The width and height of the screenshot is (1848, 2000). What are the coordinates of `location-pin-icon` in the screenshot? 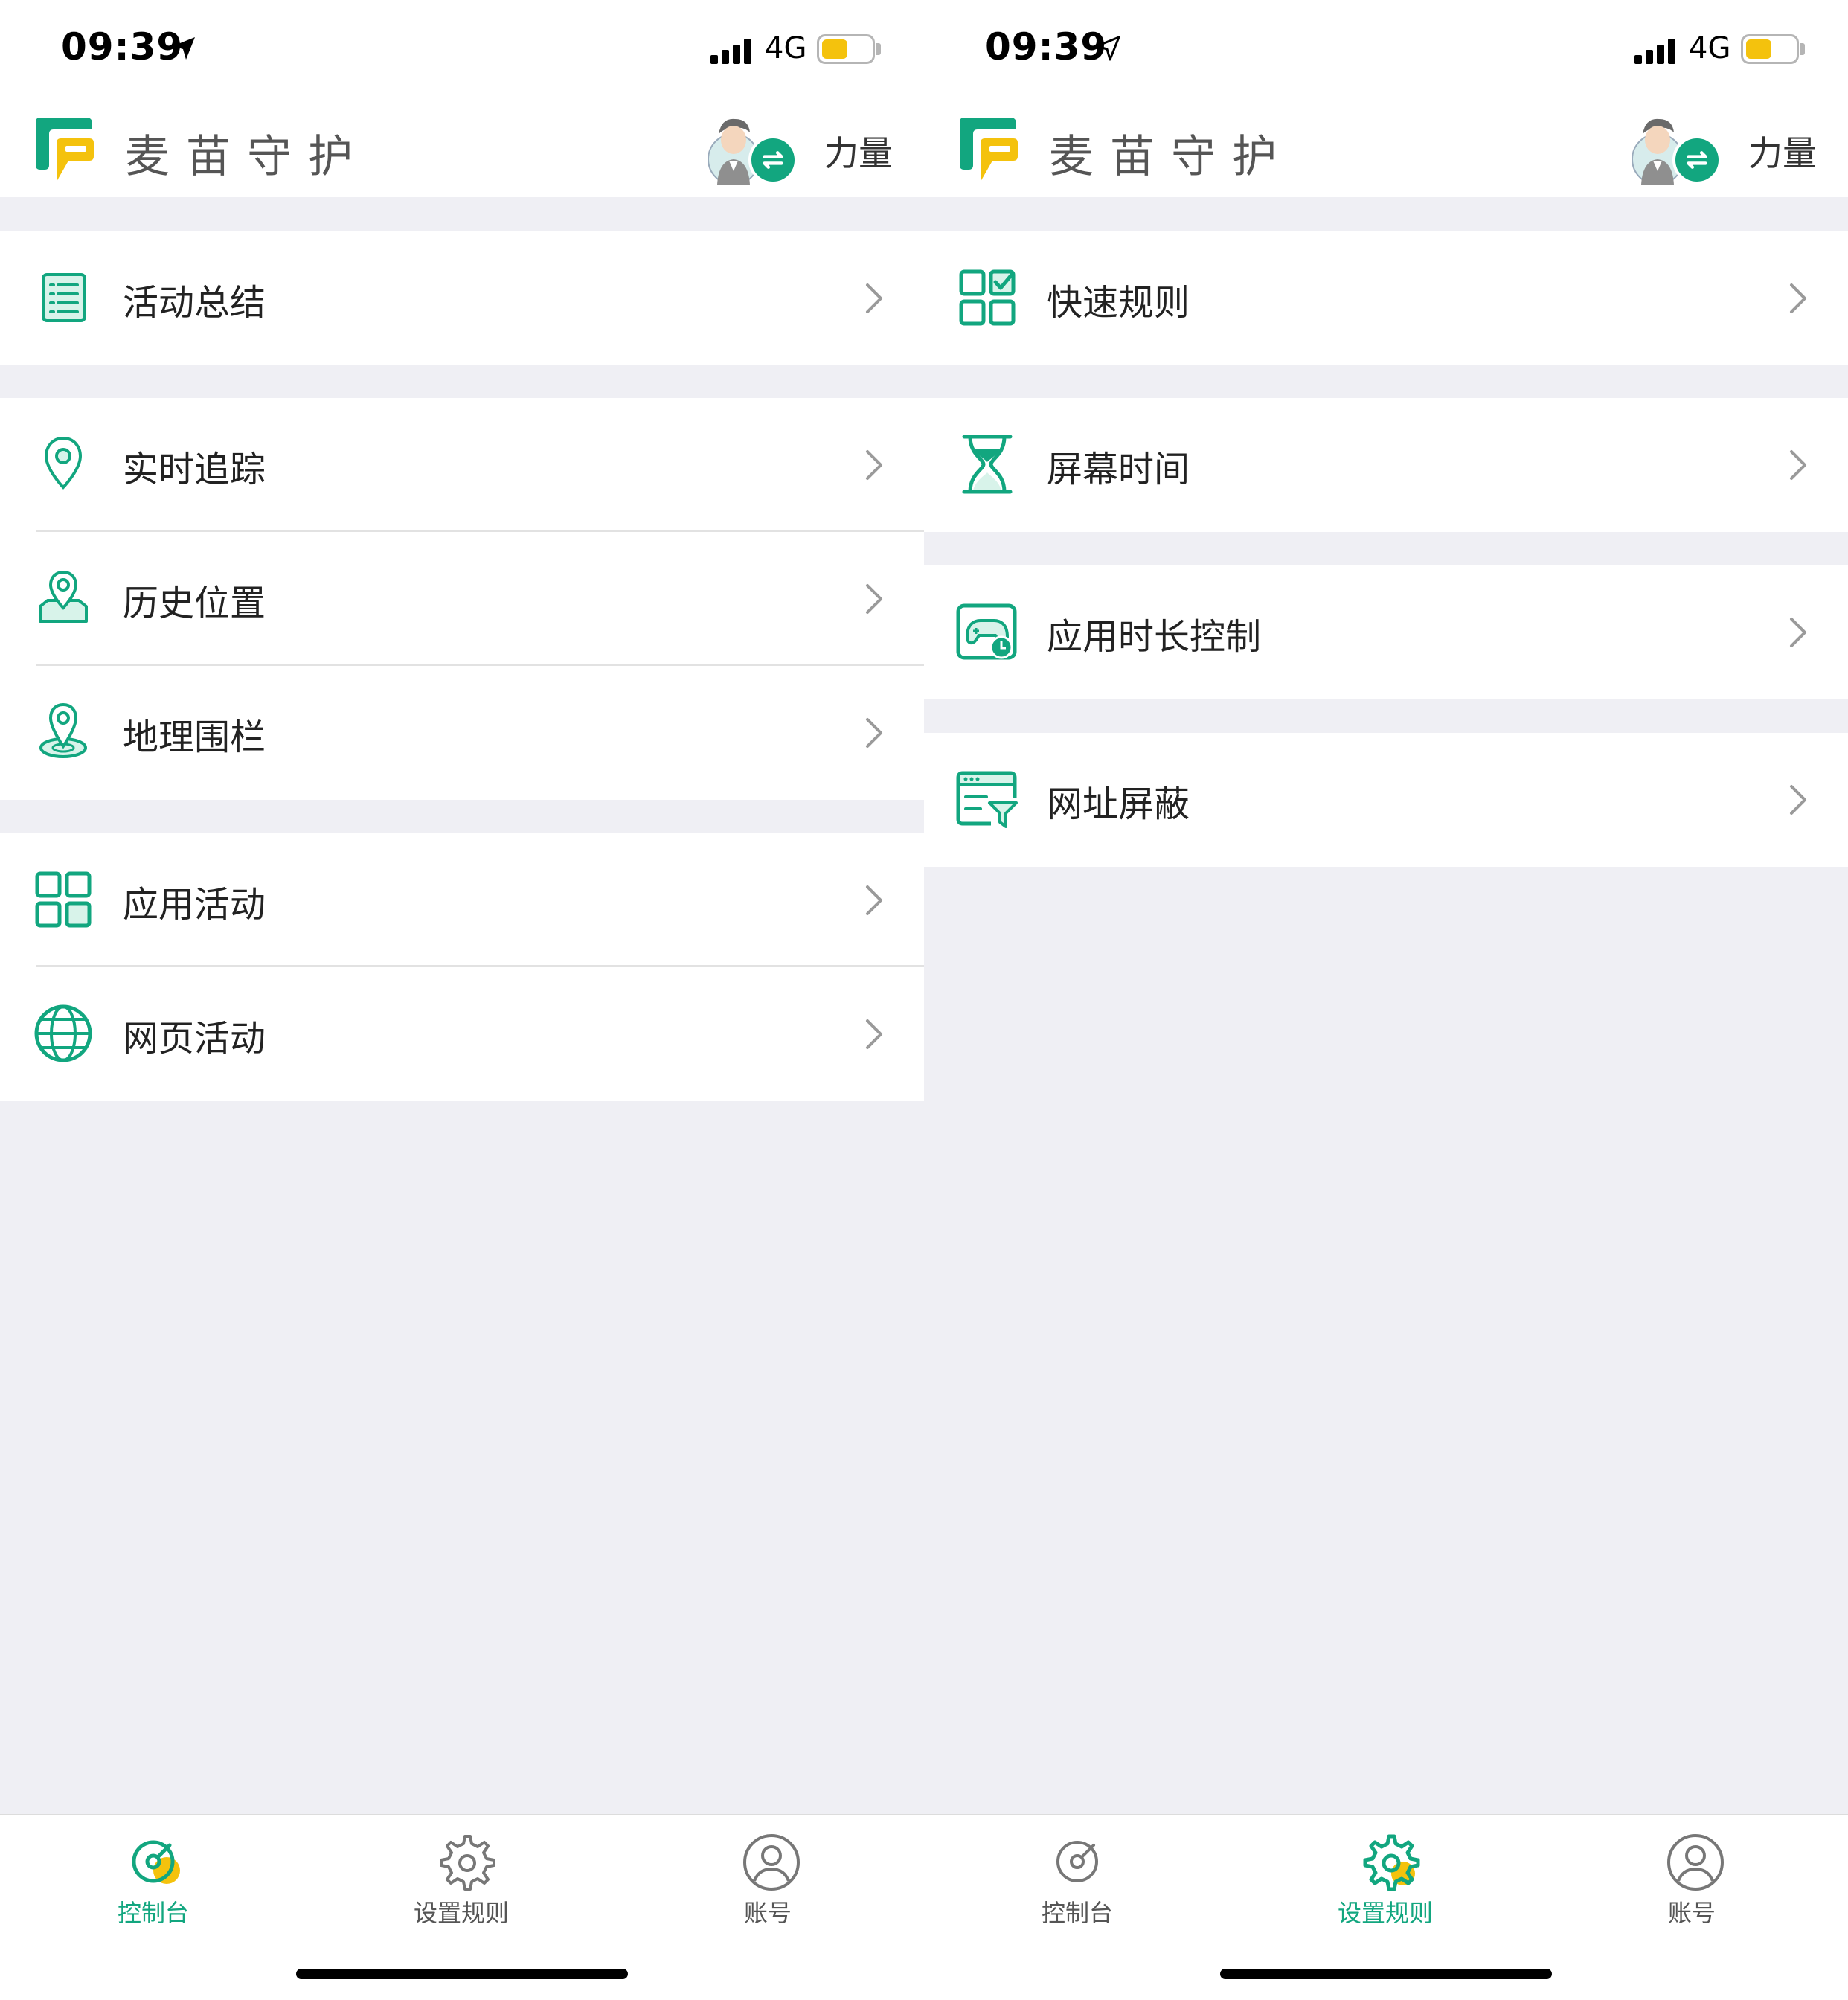 It's located at (63, 463).